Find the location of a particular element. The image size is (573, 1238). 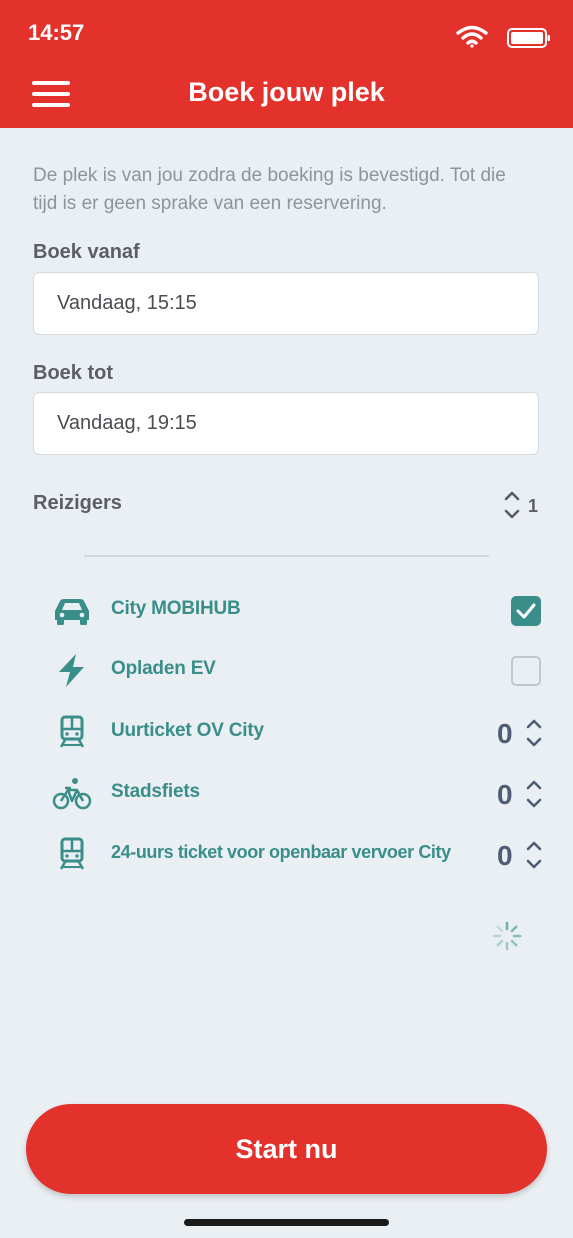

travelers-count: 1 is located at coordinates (533, 506).